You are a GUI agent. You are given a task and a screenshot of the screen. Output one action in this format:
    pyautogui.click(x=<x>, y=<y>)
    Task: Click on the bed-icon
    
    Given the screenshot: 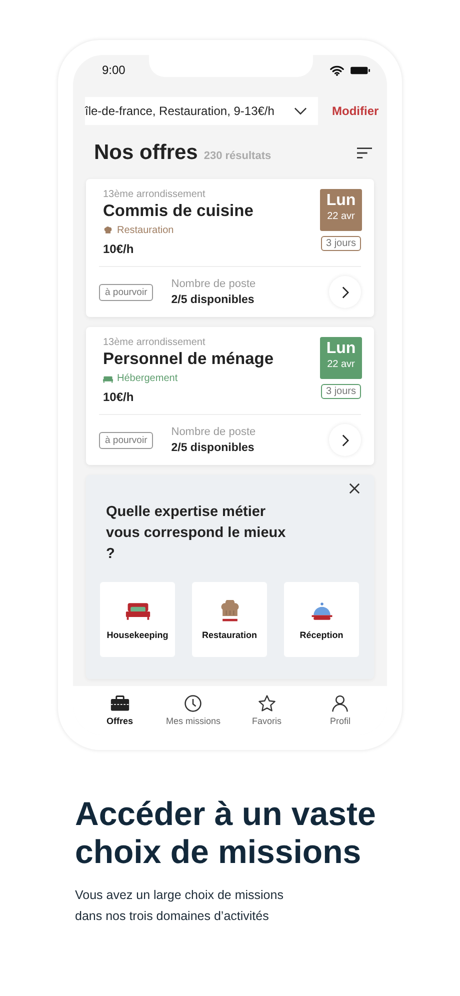 What is the action you would take?
    pyautogui.click(x=108, y=378)
    